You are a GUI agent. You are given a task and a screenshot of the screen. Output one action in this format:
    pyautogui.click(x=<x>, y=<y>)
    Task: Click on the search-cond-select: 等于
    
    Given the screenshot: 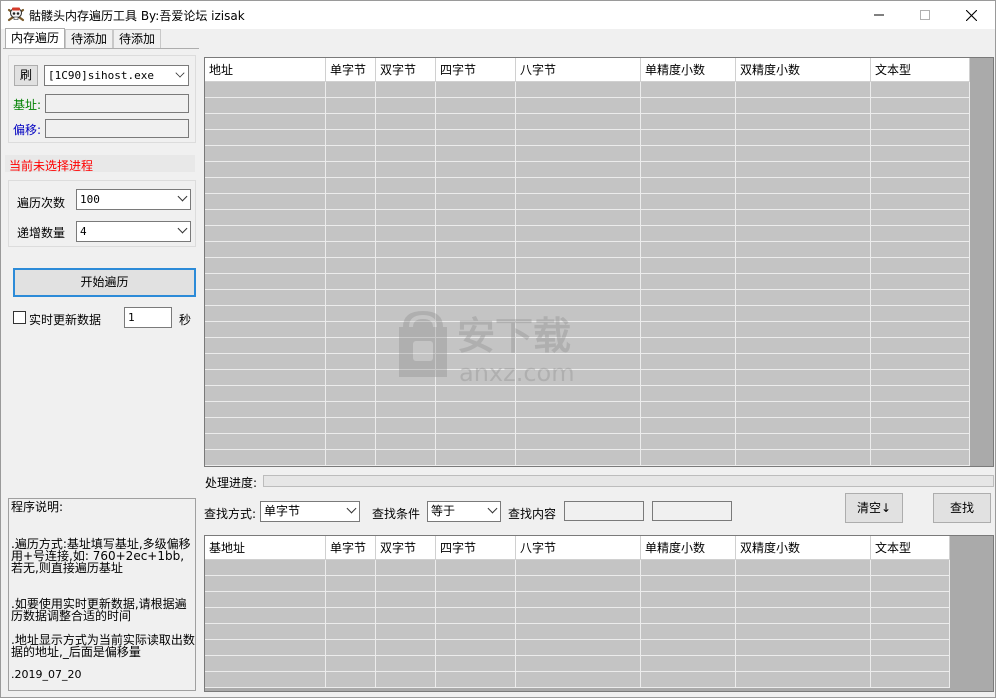 What is the action you would take?
    pyautogui.click(x=464, y=511)
    